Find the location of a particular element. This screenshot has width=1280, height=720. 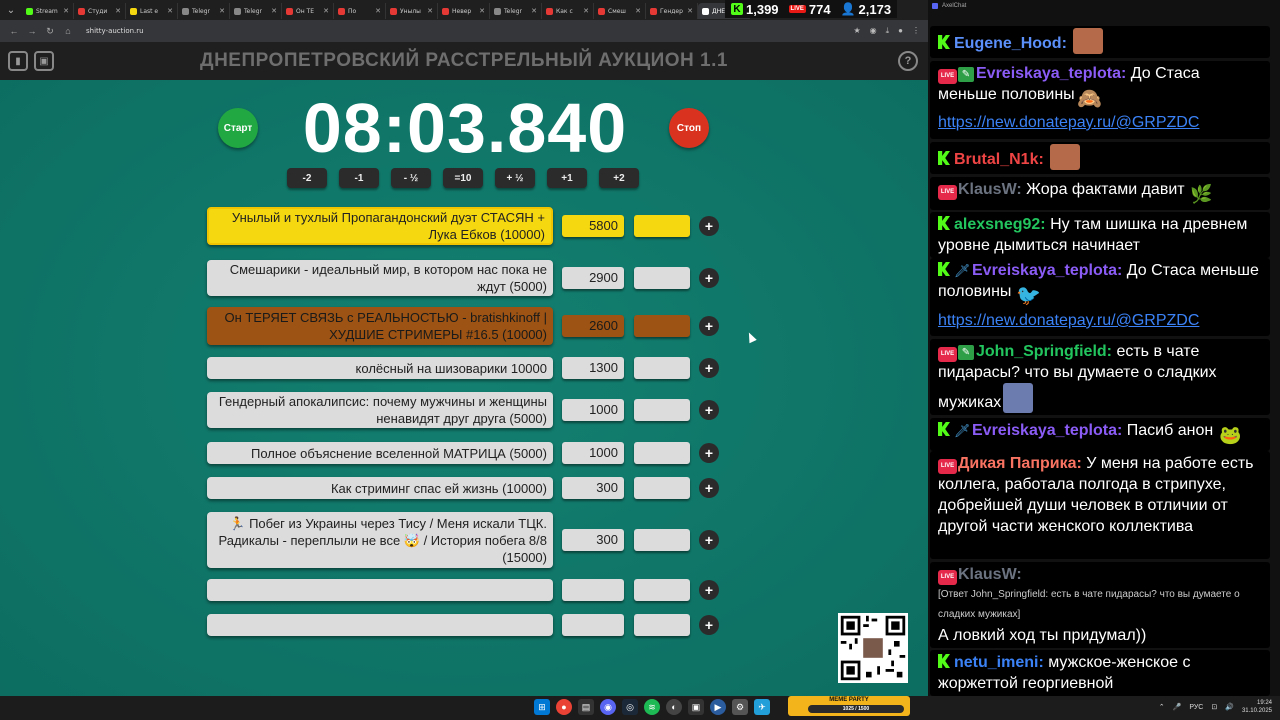

timer-adjust-button: +2 is located at coordinates (619, 178).